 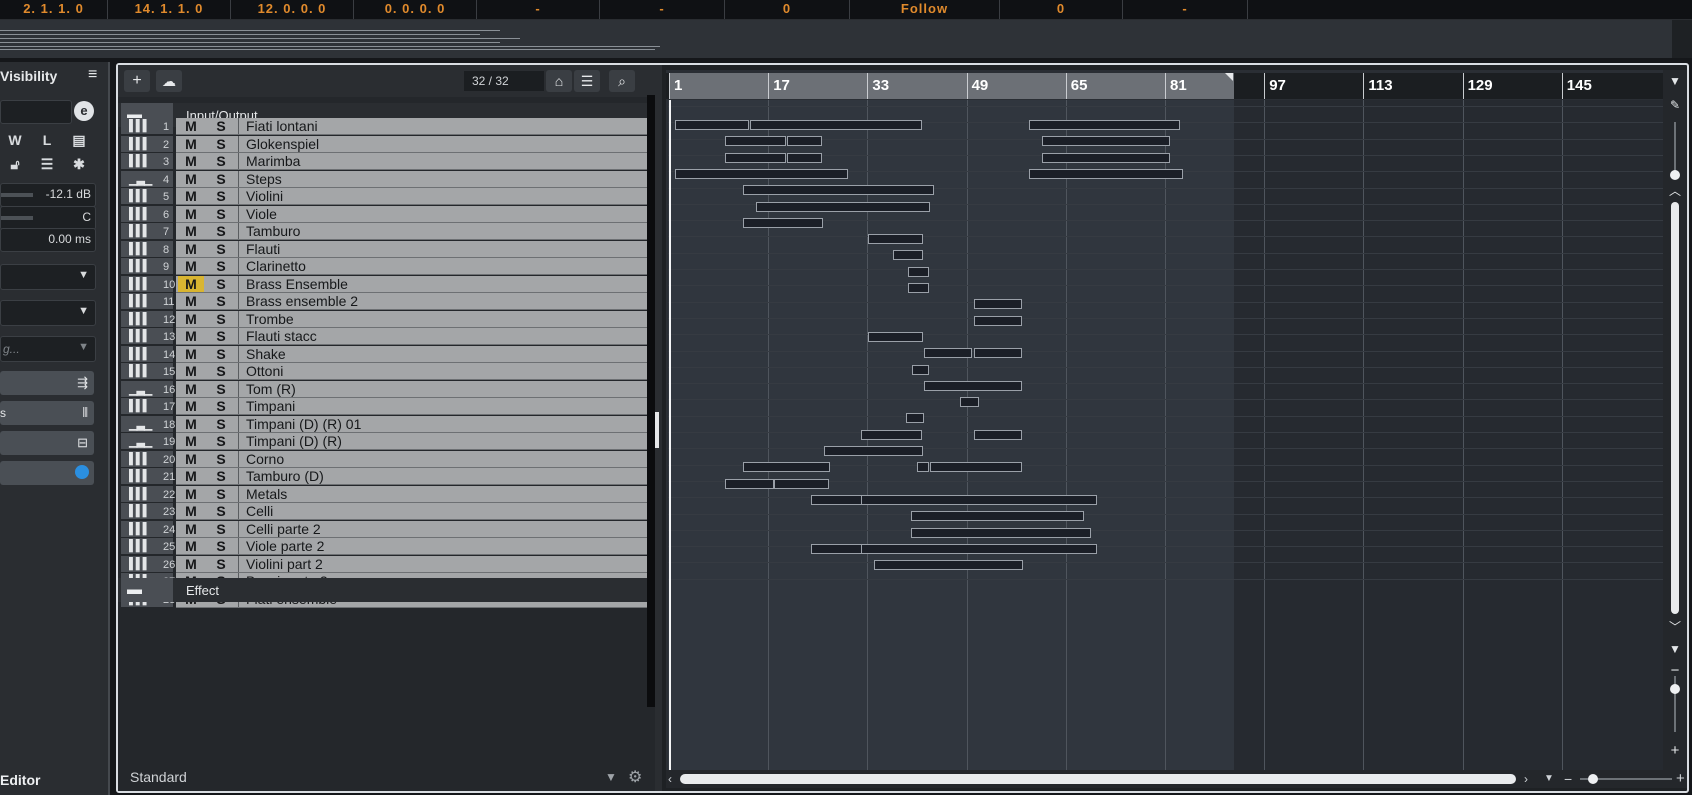 I want to click on read-automation-button: L, so click(x=47, y=140).